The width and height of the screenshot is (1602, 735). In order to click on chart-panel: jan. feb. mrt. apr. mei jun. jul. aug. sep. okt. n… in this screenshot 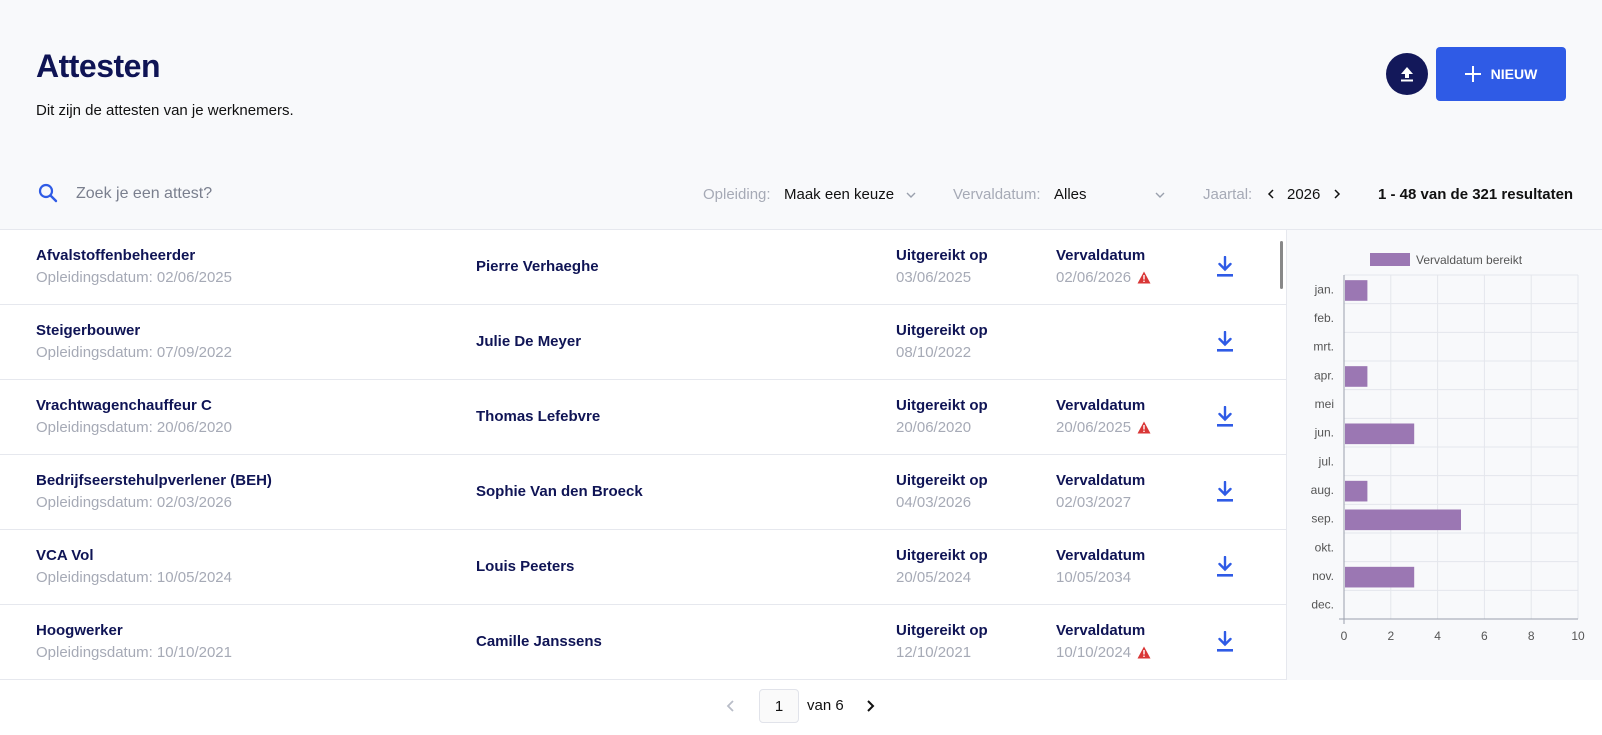, I will do `click(1444, 455)`.